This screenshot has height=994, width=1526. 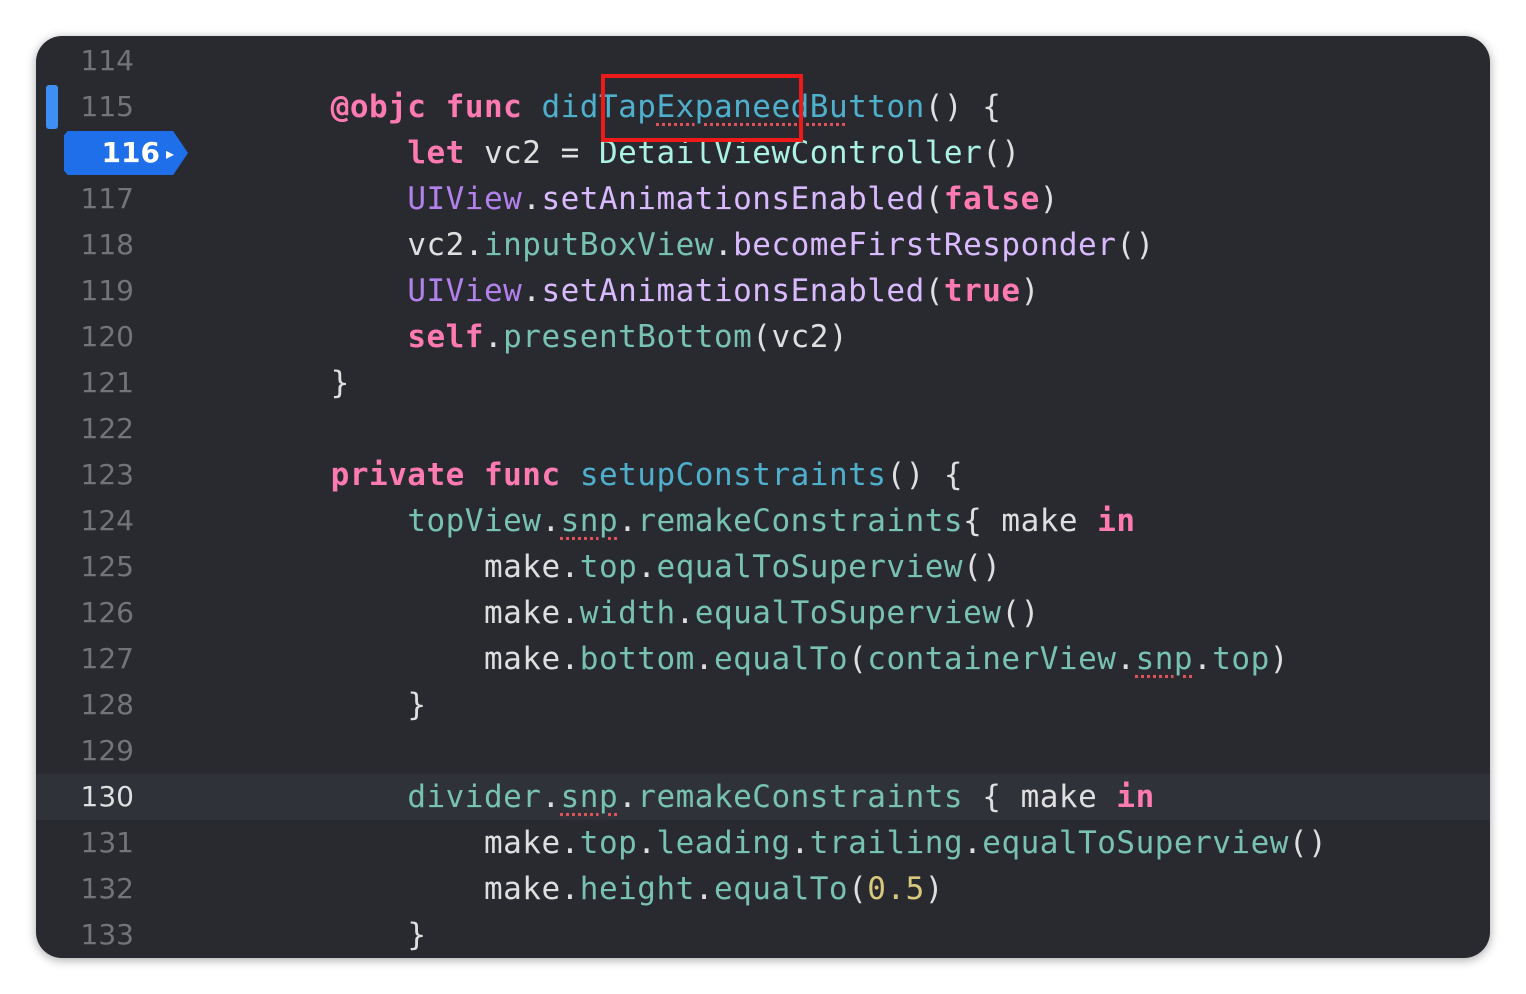 I want to click on code-token: leading, so click(x=723, y=843).